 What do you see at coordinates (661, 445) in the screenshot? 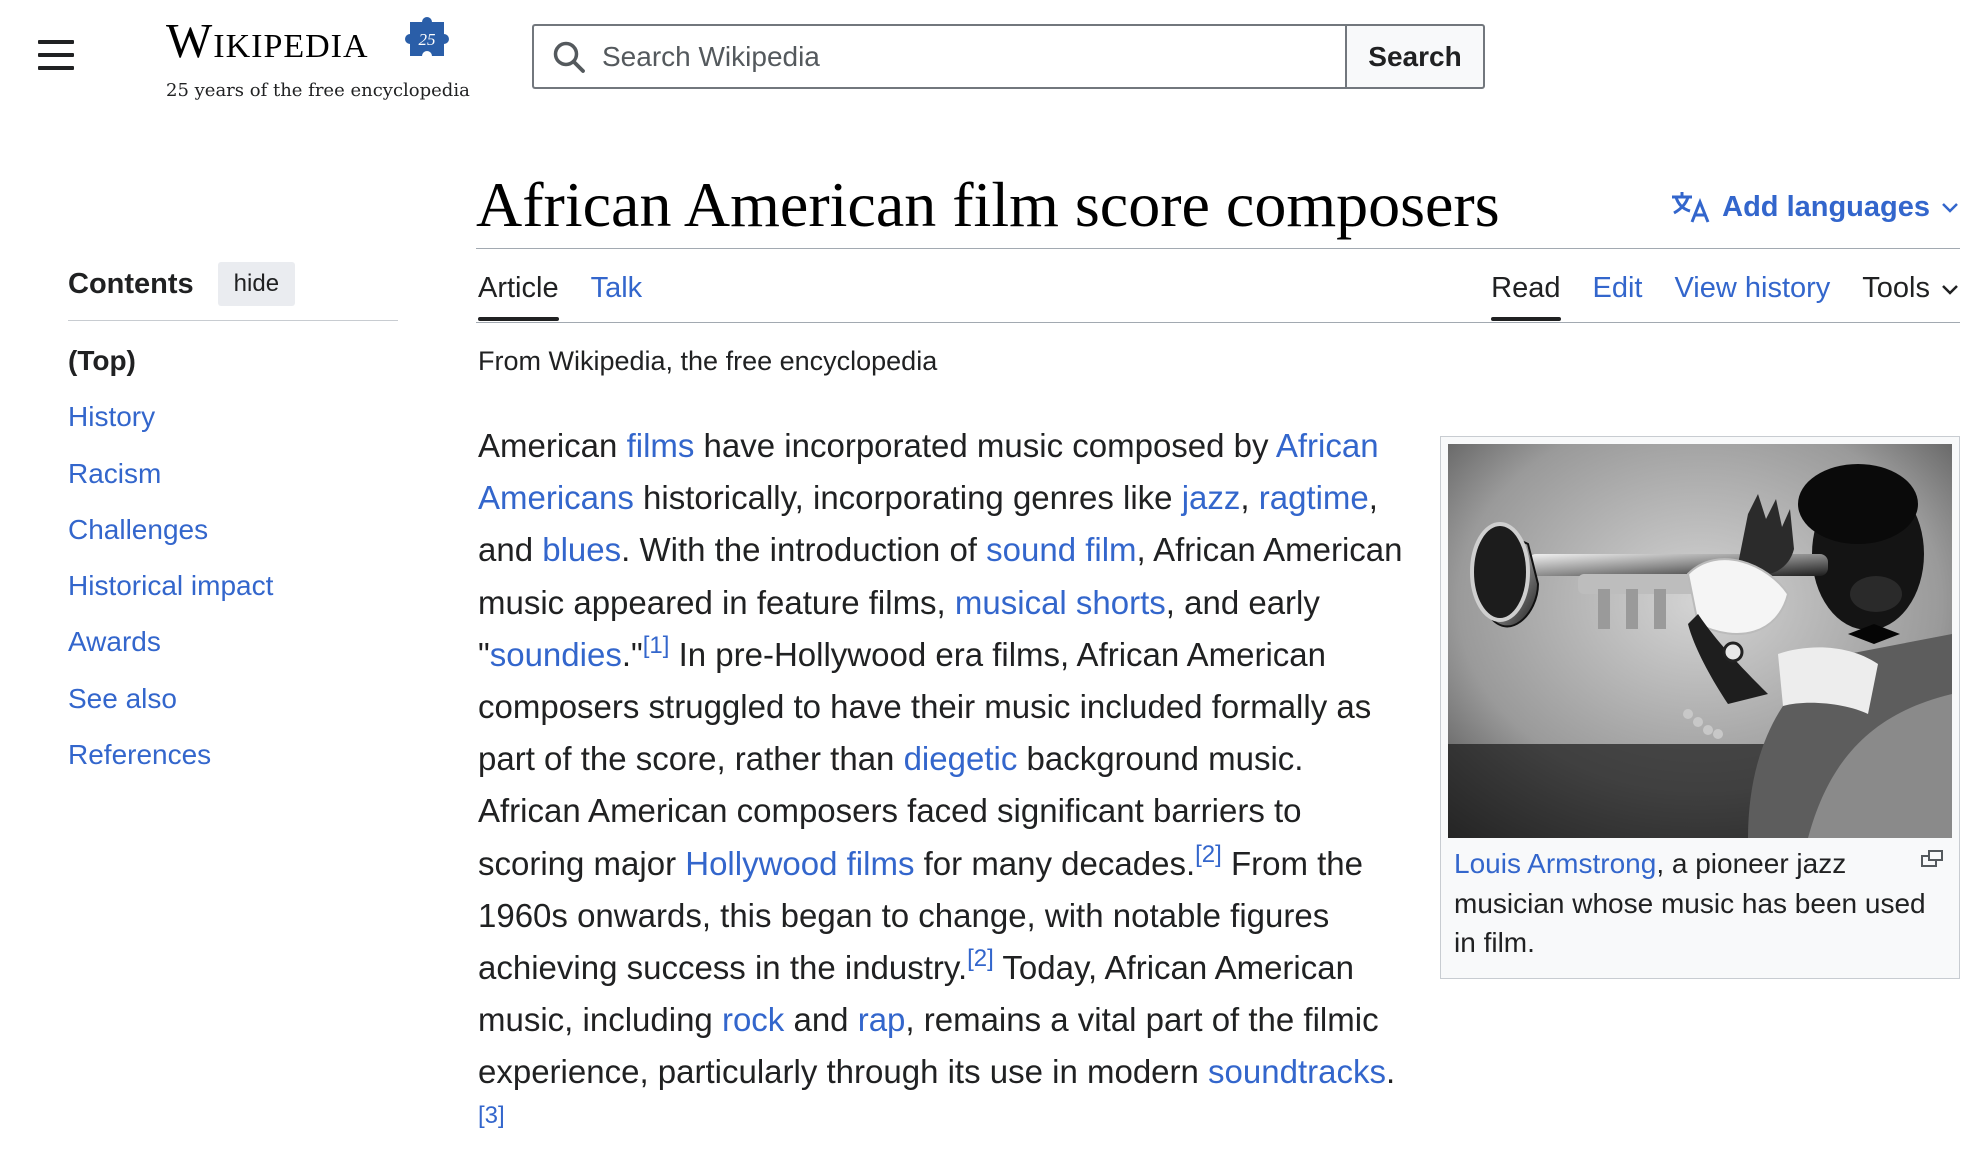
I see `article-link-films: films` at bounding box center [661, 445].